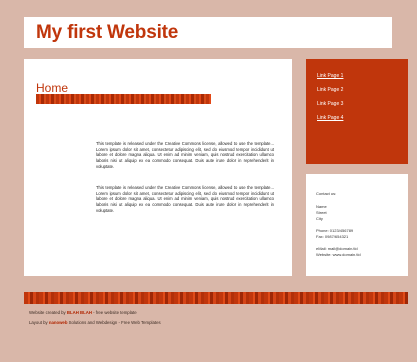 This screenshot has width=417, height=362. What do you see at coordinates (52, 88) in the screenshot?
I see `page-title: Home` at bounding box center [52, 88].